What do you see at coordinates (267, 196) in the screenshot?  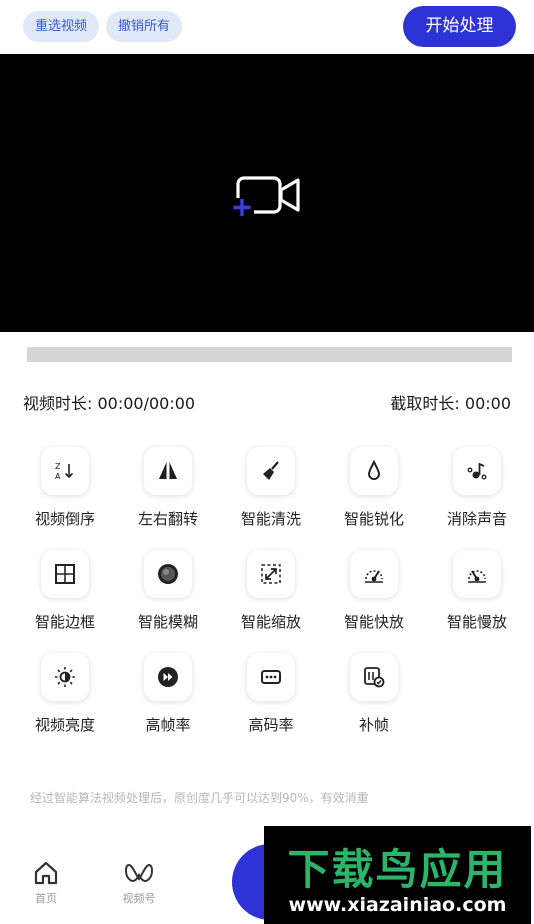 I see `add-video-icon` at bounding box center [267, 196].